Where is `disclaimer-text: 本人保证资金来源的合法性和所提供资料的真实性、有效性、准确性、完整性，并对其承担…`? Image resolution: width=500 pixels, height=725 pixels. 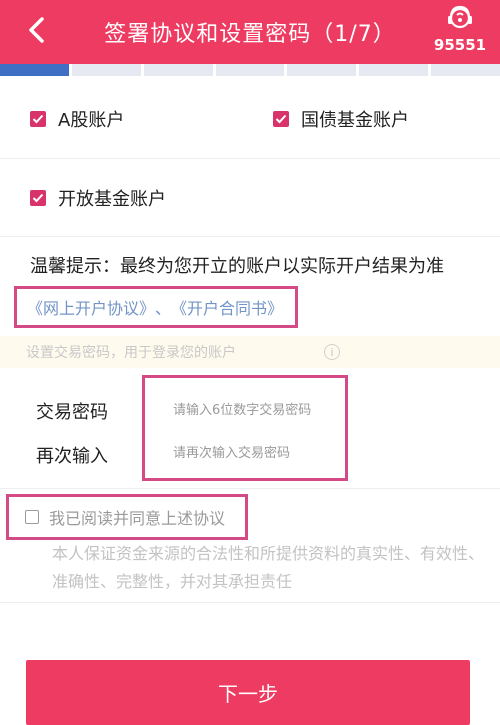 disclaimer-text: 本人保证资金来源的合法性和所提供资料的真实性、有效性、准确性、完整性，并对其承担… is located at coordinates (268, 567).